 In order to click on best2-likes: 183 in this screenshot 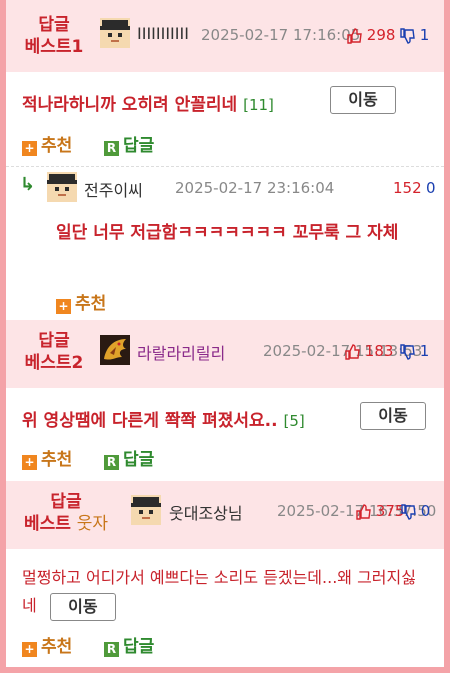, I will do `click(368, 351)`.